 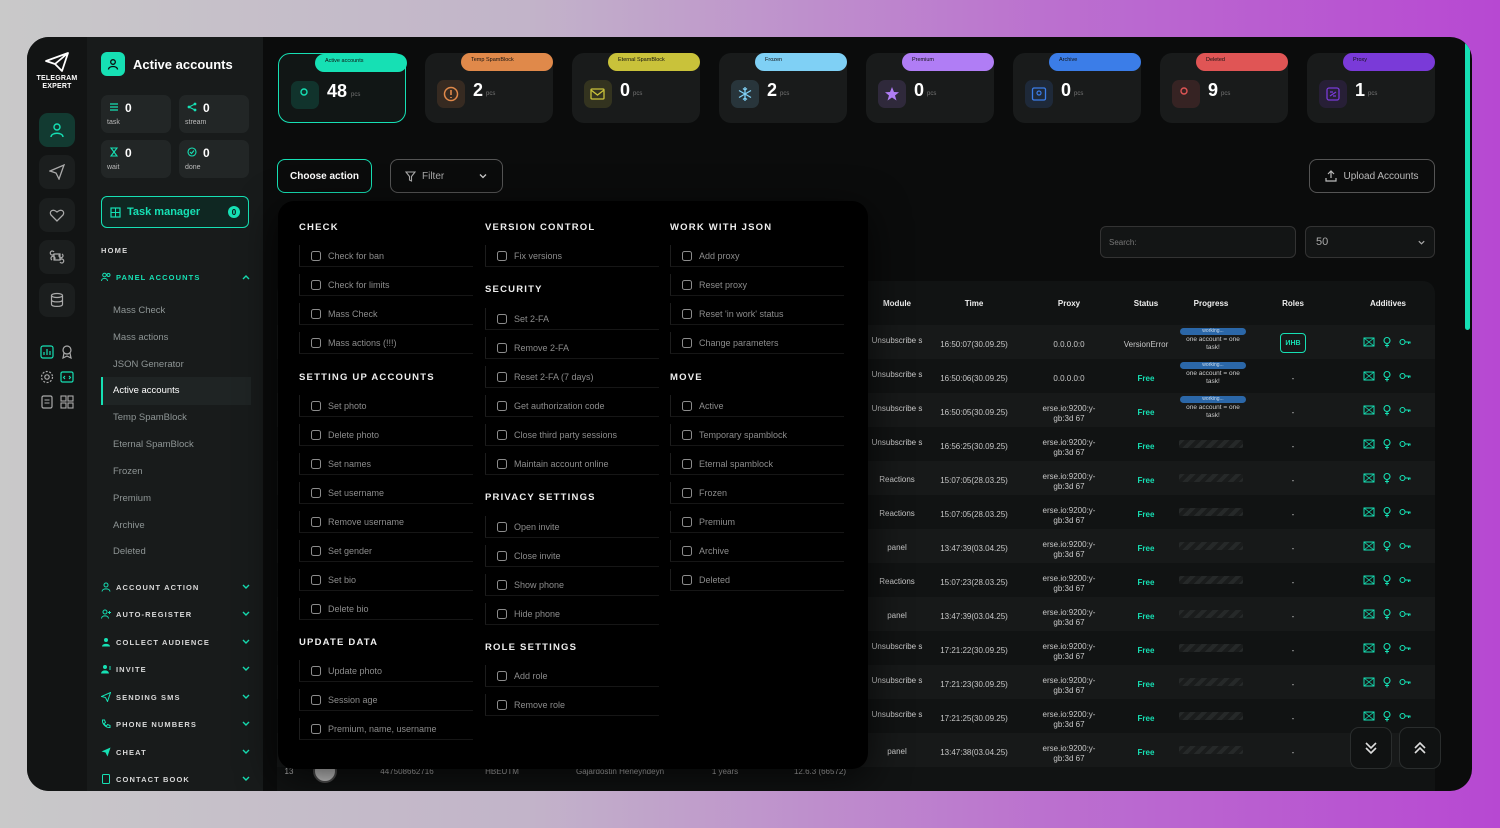 I want to click on sidebar-item-archive: Archive, so click(x=129, y=525).